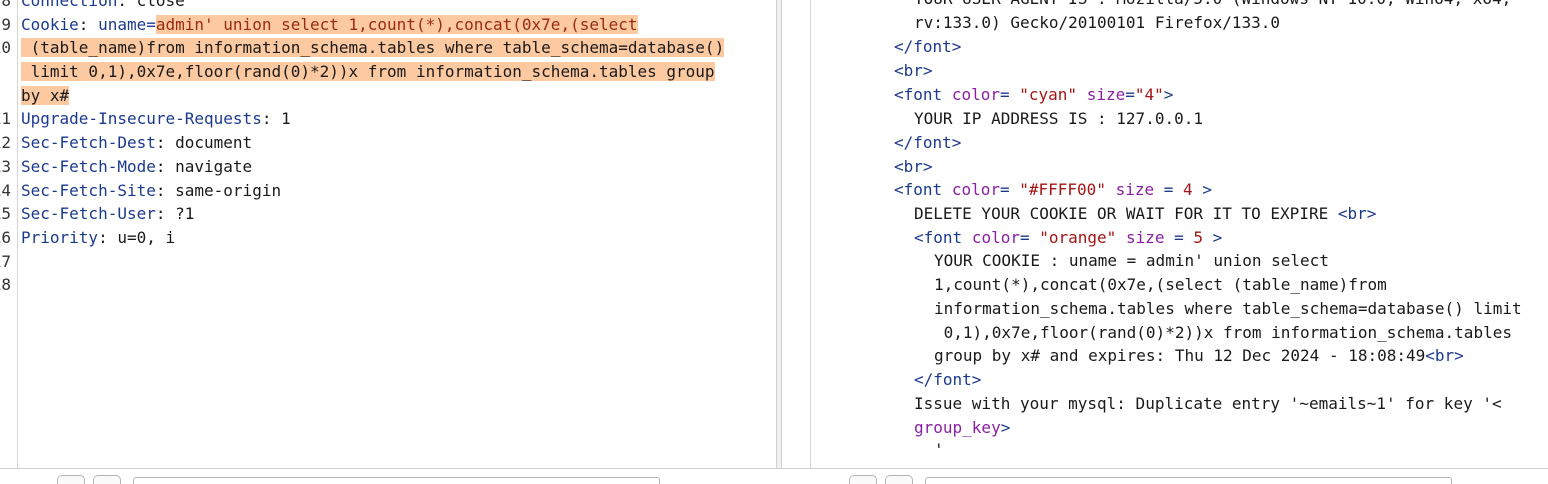 This screenshot has width=1548, height=484. I want to click on line-number: 9, so click(6, 24).